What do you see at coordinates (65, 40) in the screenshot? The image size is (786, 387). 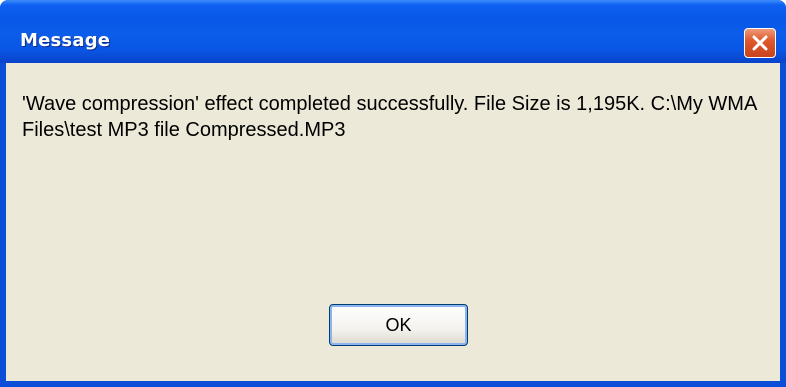 I see `dialog-title: Message` at bounding box center [65, 40].